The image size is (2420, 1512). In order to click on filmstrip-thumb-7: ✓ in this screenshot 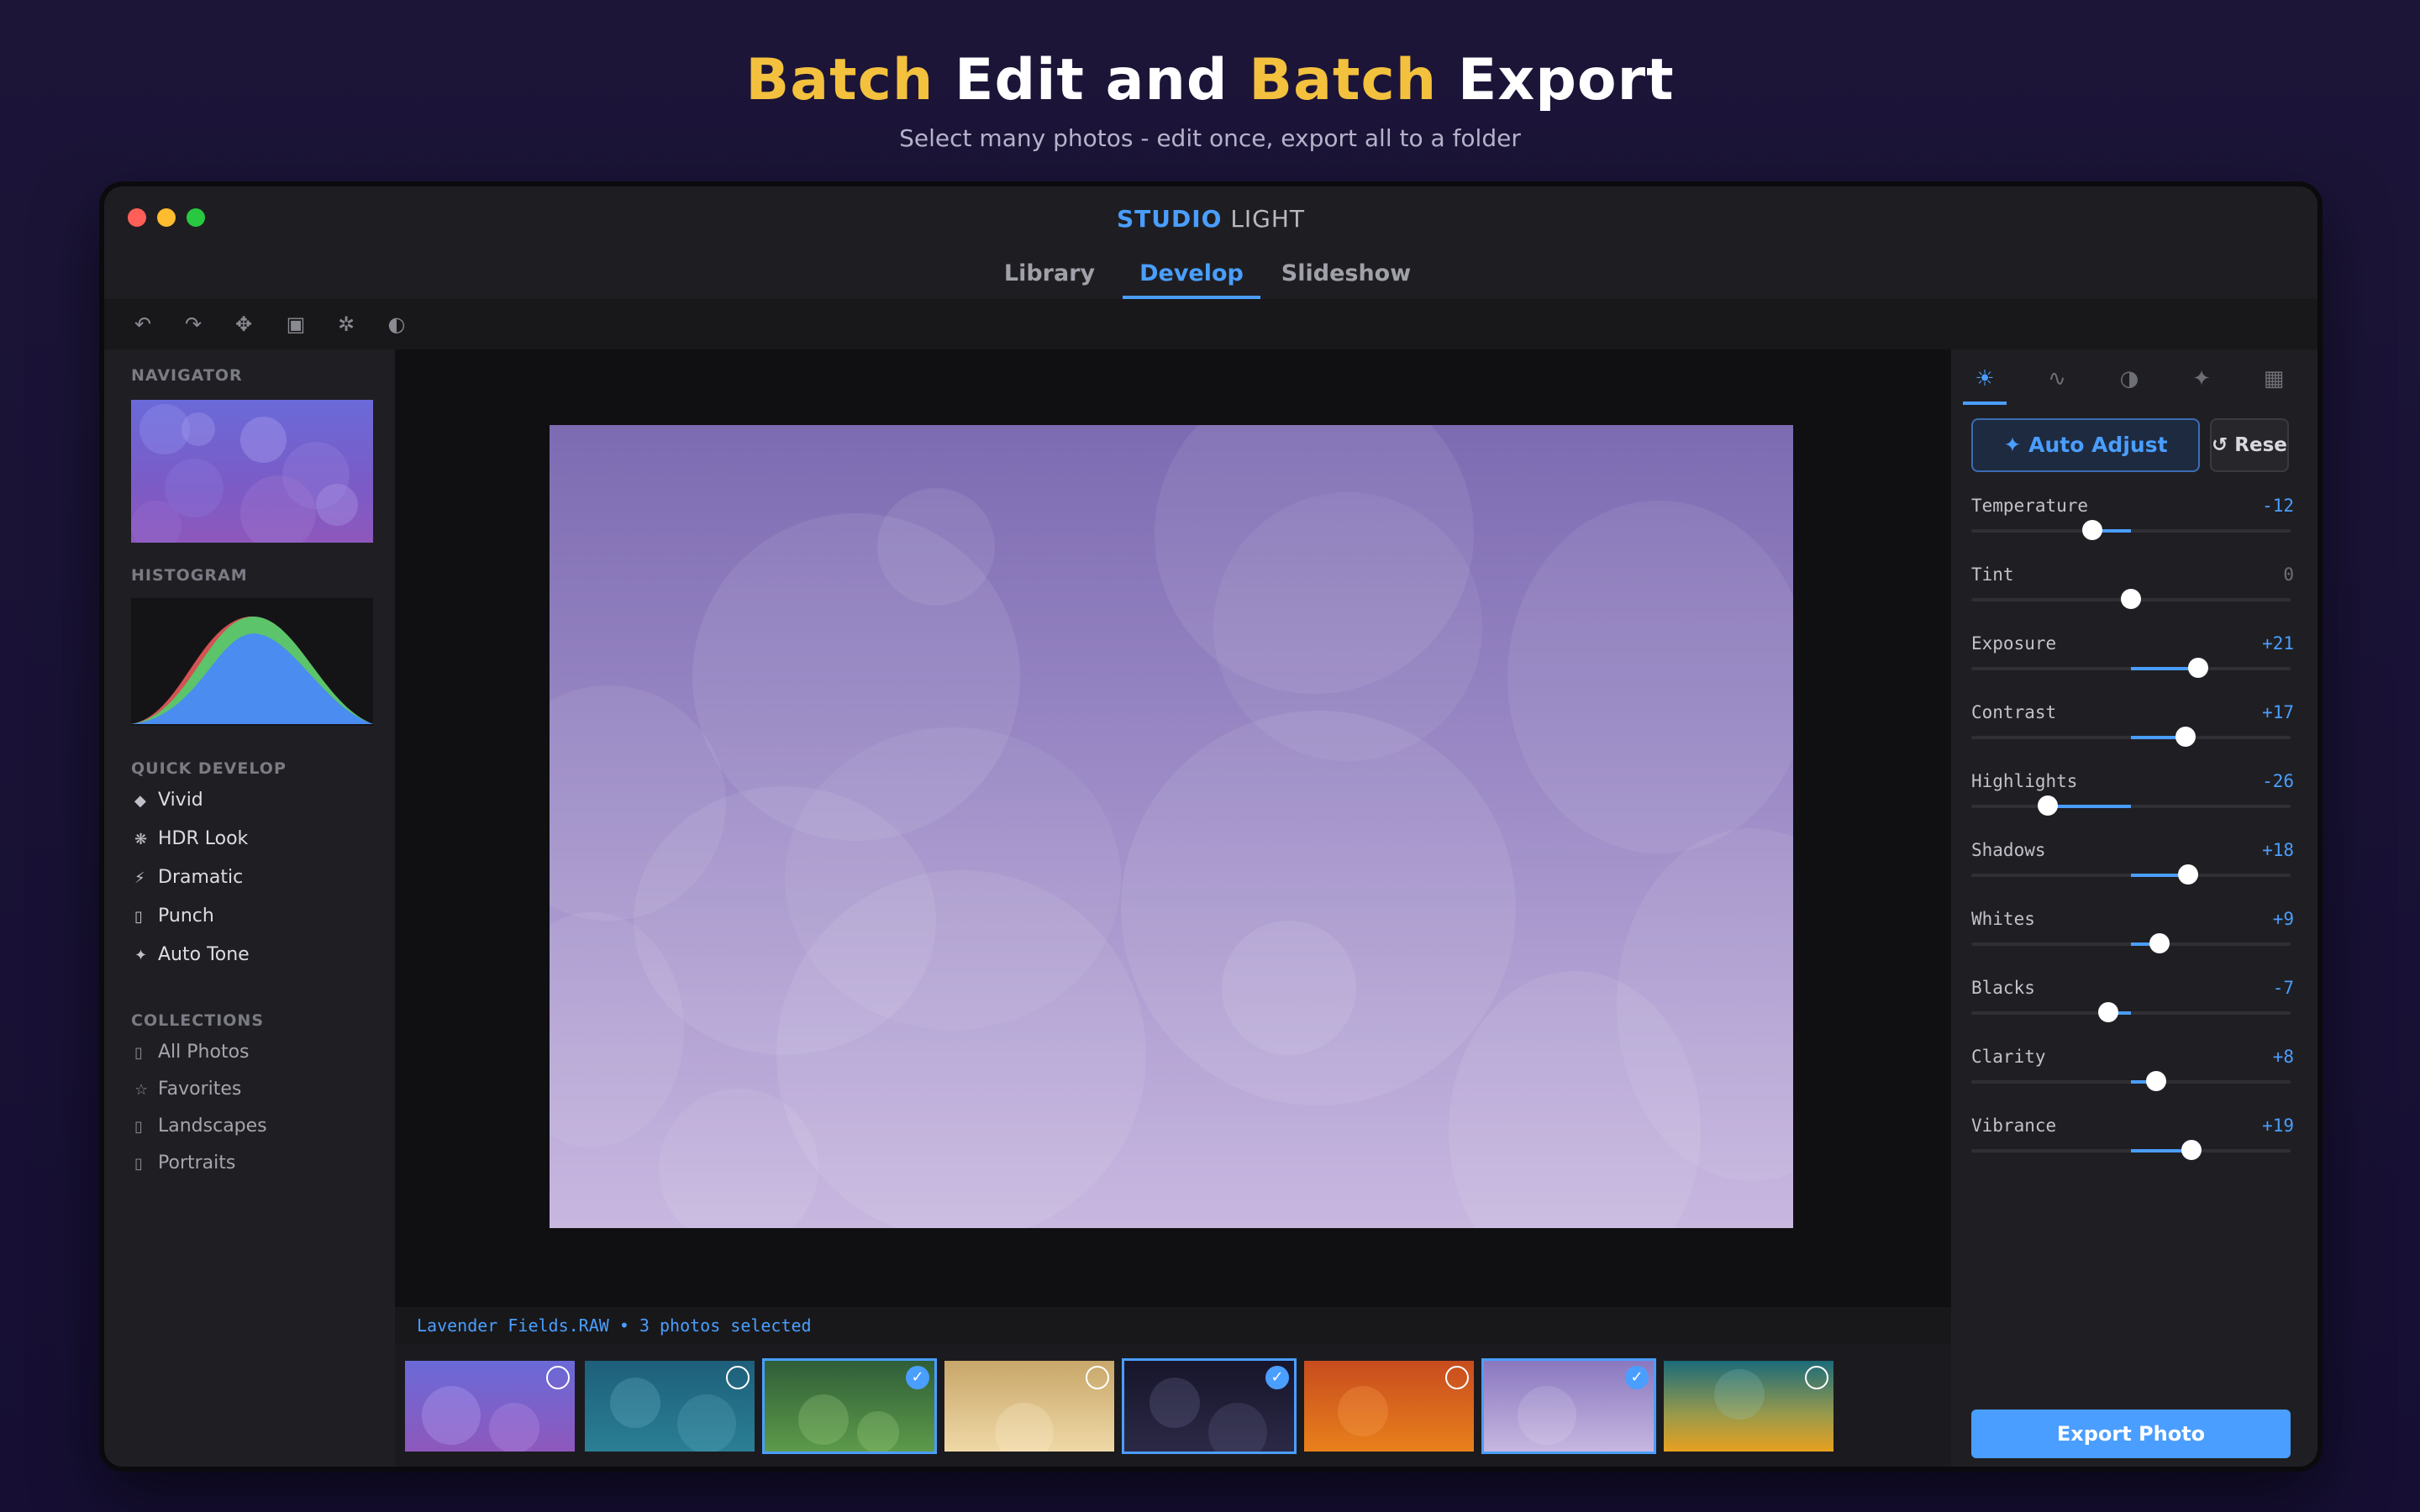, I will do `click(1569, 1406)`.